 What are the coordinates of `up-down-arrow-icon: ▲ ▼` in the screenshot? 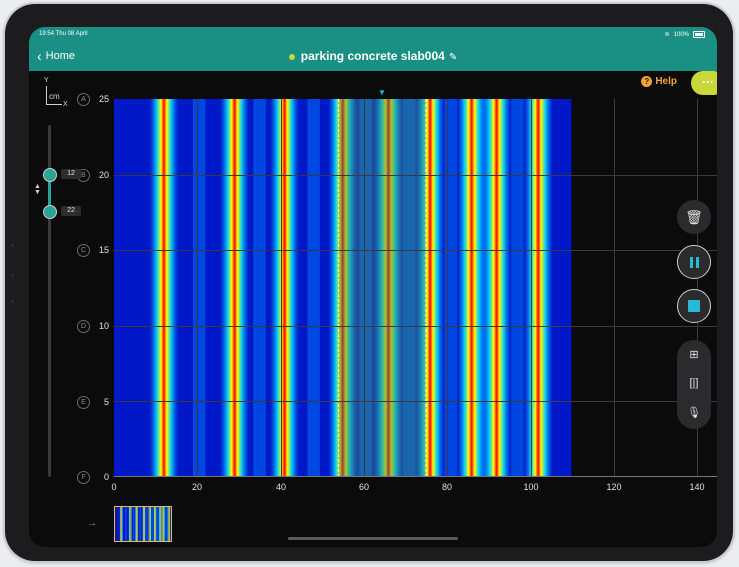 It's located at (37, 189).